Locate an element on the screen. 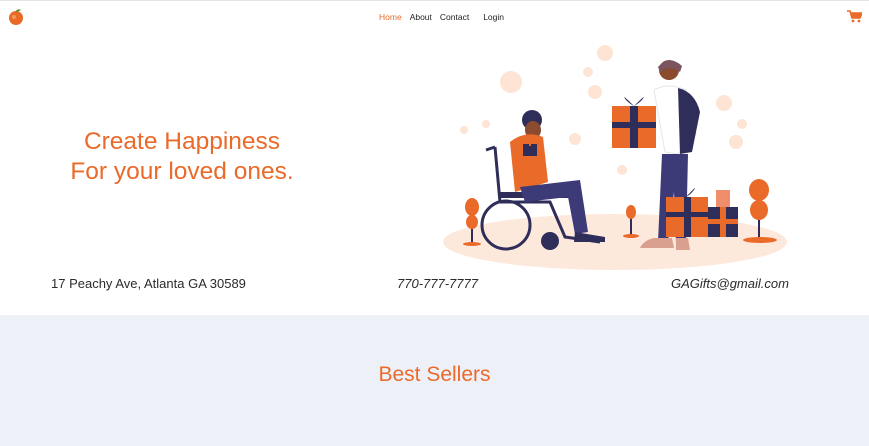 The image size is (869, 446). phone-text: 770-777-7777 is located at coordinates (437, 283).